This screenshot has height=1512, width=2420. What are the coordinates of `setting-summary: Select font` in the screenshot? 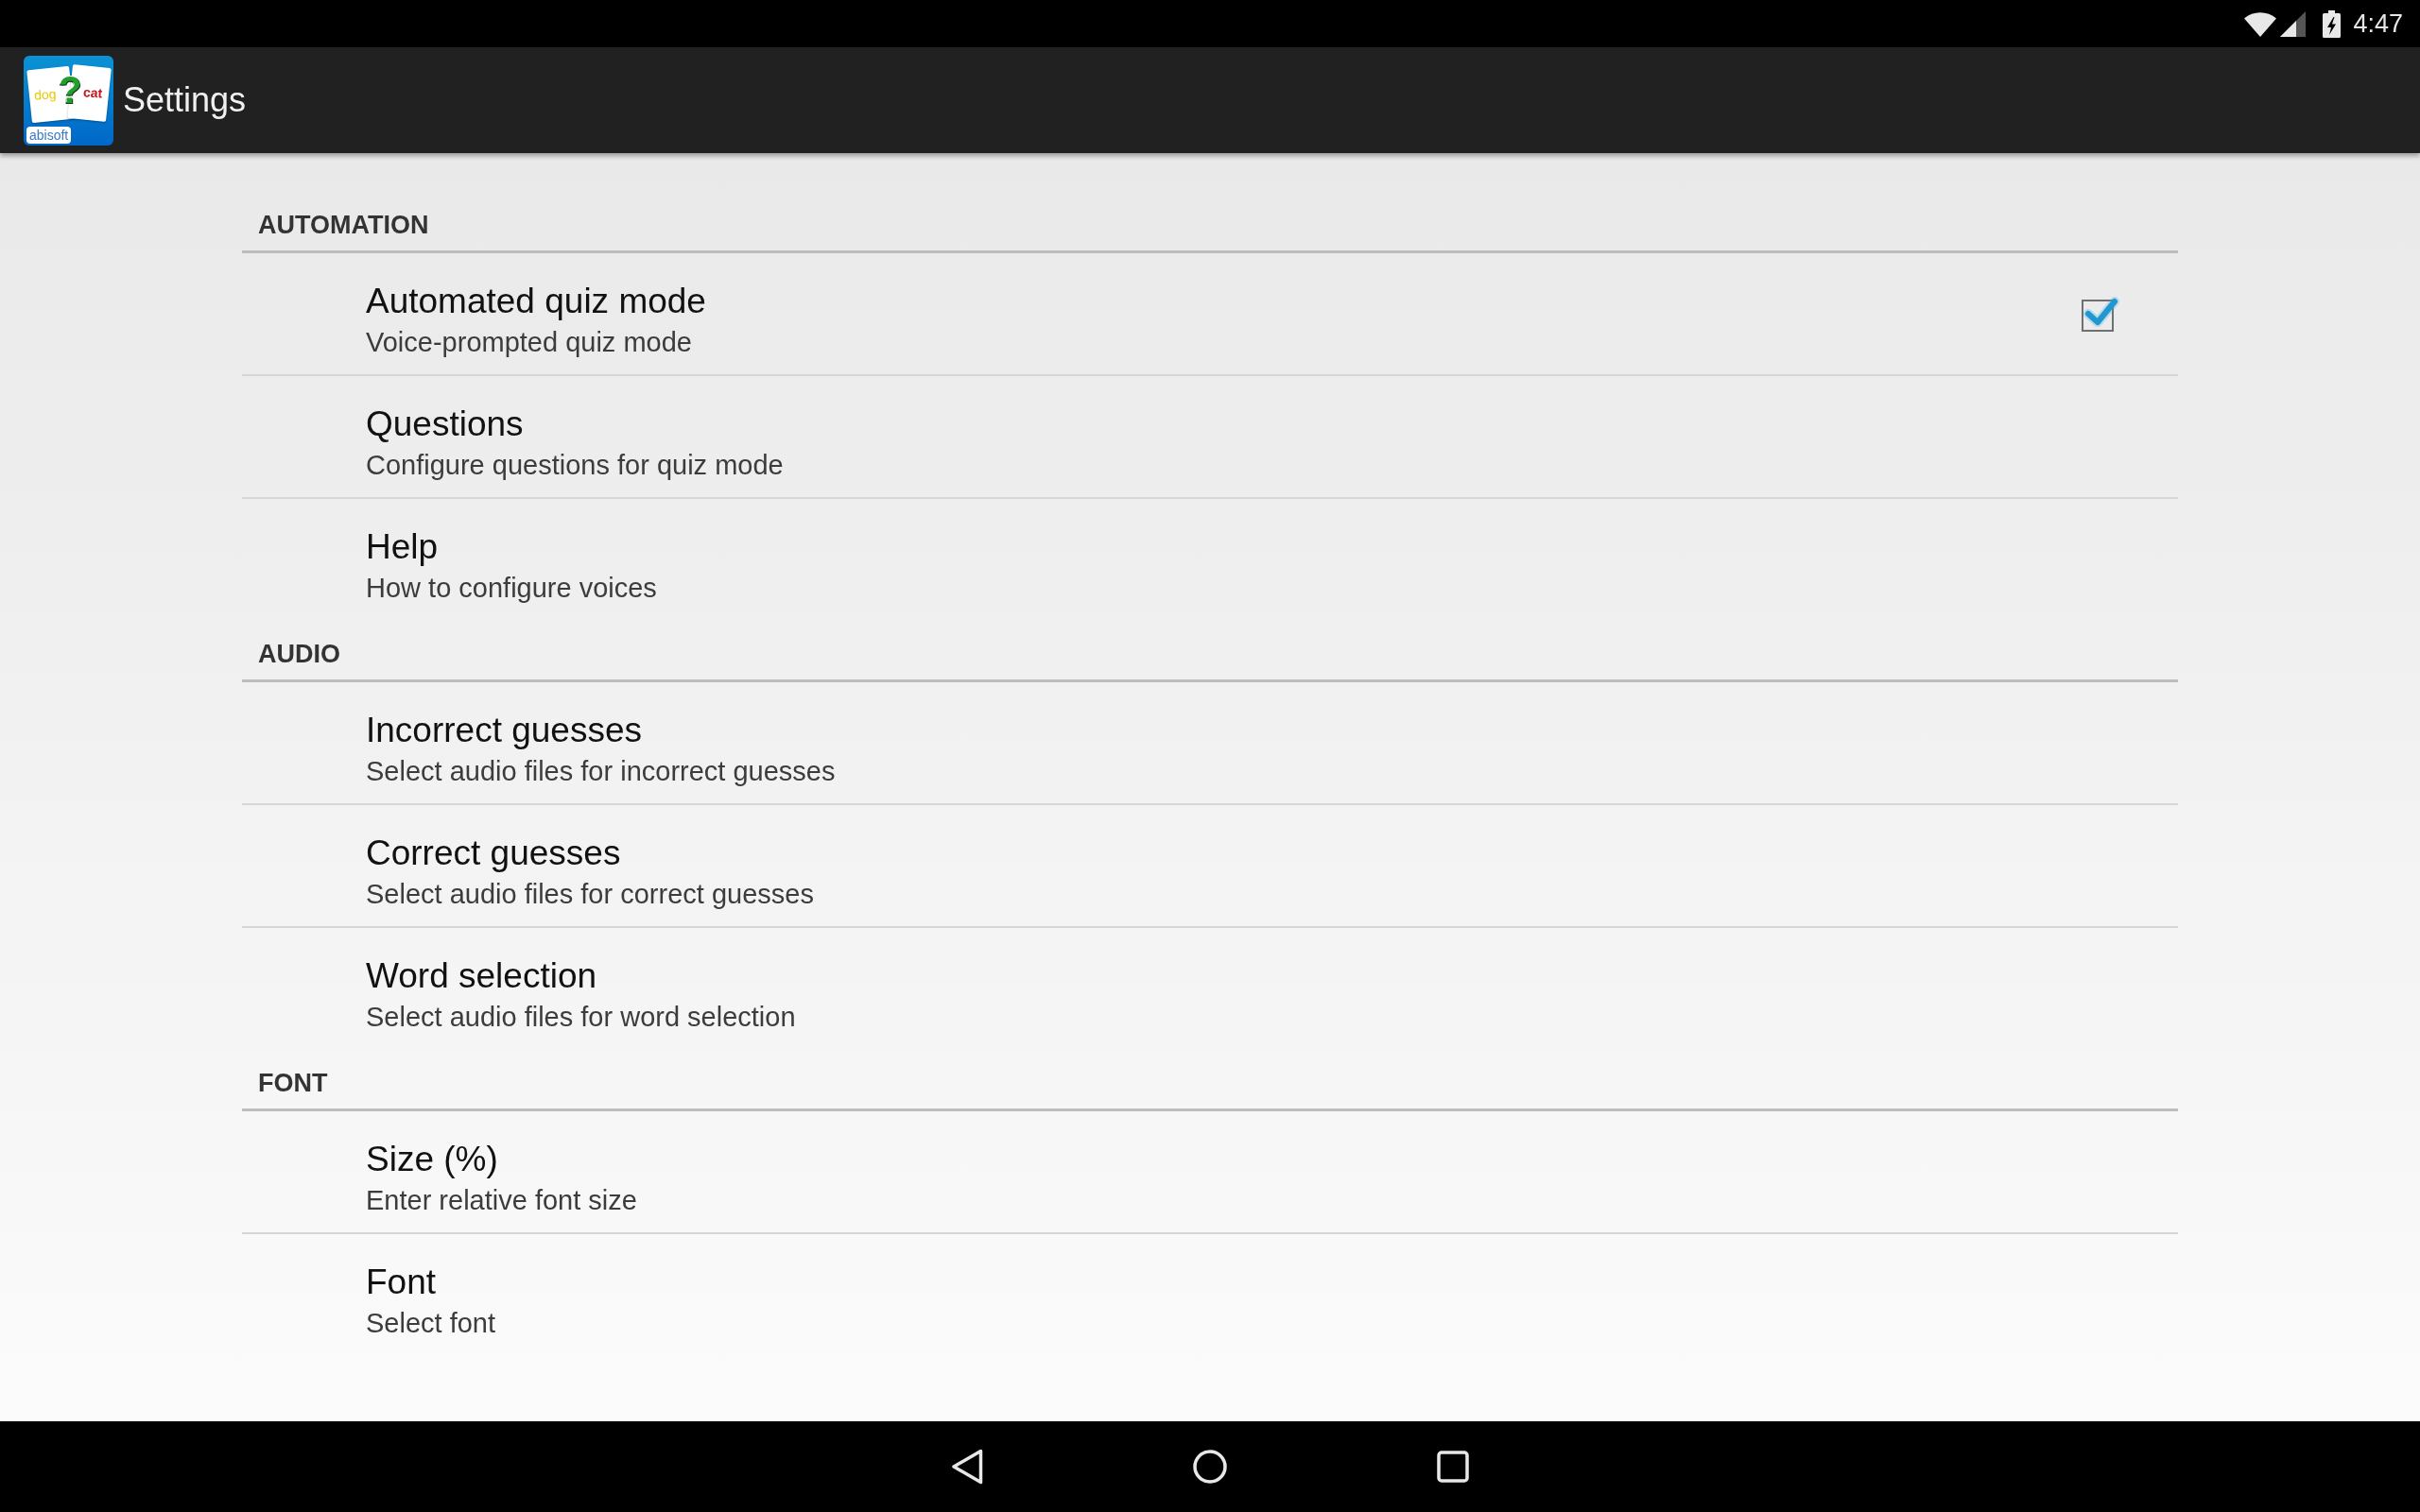 It's located at (431, 1323).